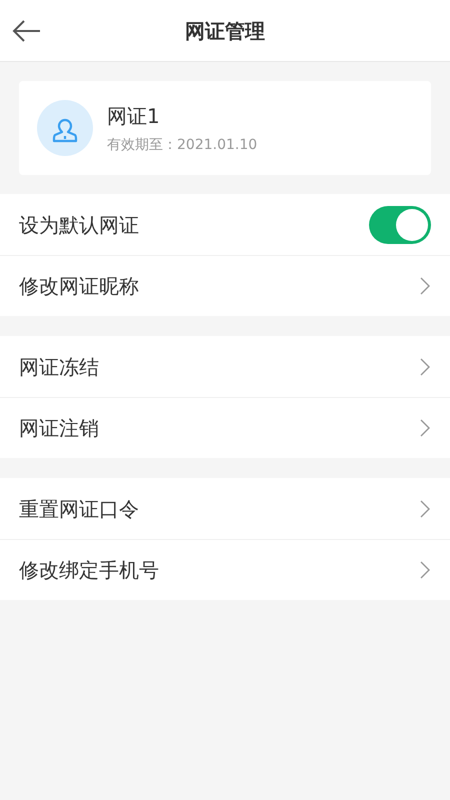 Image resolution: width=450 pixels, height=800 pixels. What do you see at coordinates (225, 224) in the screenshot?
I see `settings-row: 设为默认网证` at bounding box center [225, 224].